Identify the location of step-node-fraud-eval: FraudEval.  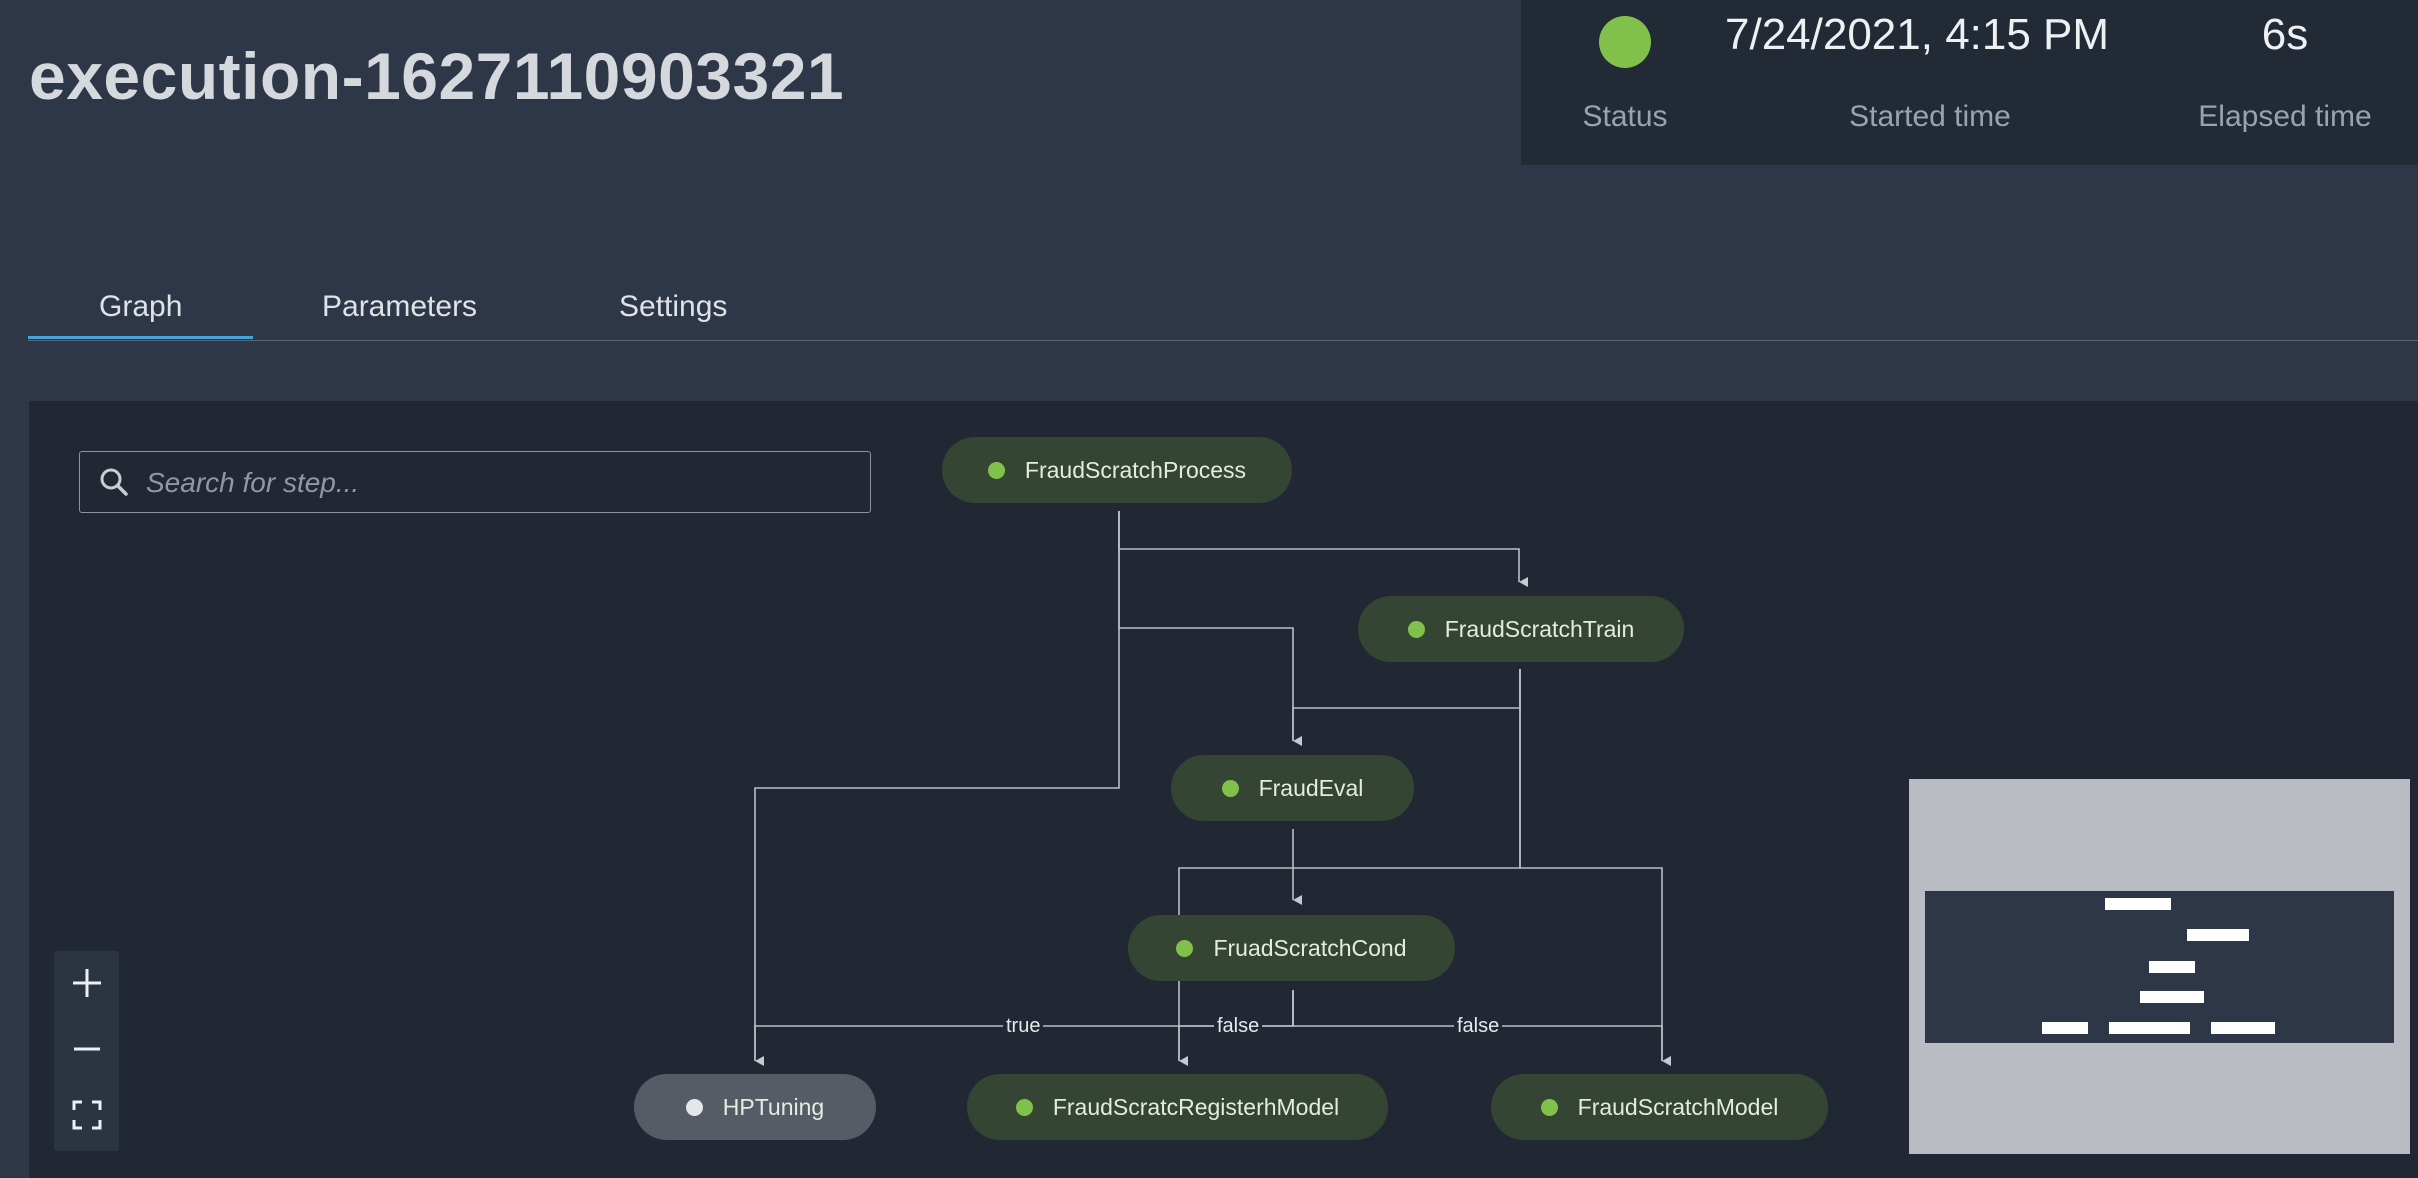
(1292, 788).